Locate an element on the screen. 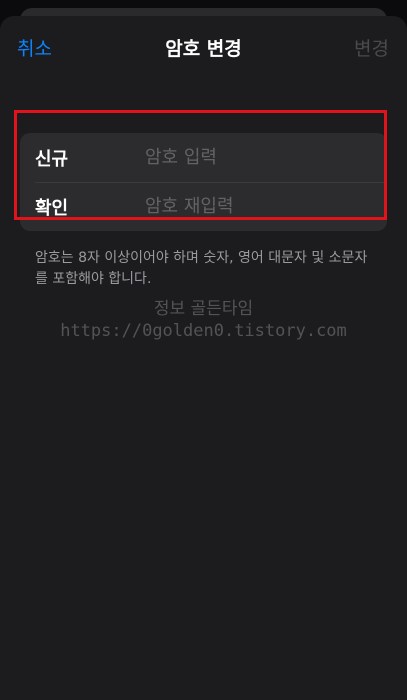 The width and height of the screenshot is (407, 700). highlight-box is located at coordinates (200, 165).